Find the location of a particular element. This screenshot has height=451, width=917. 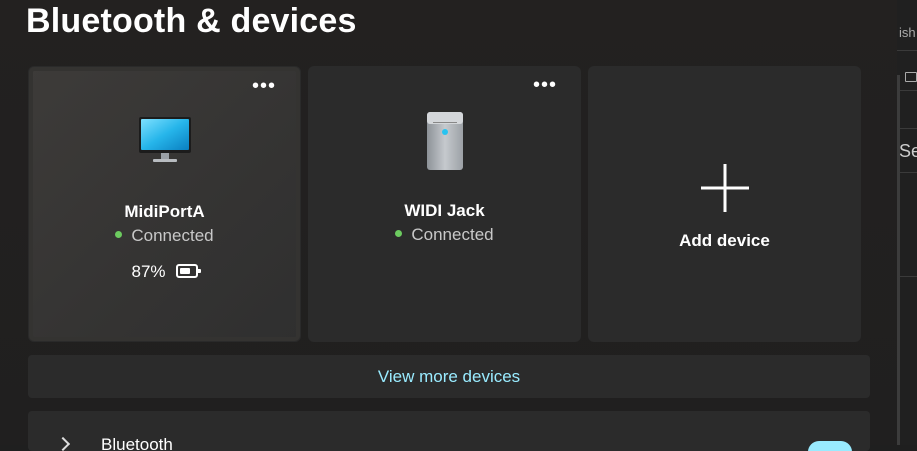

battery-level: 87% is located at coordinates (148, 271).